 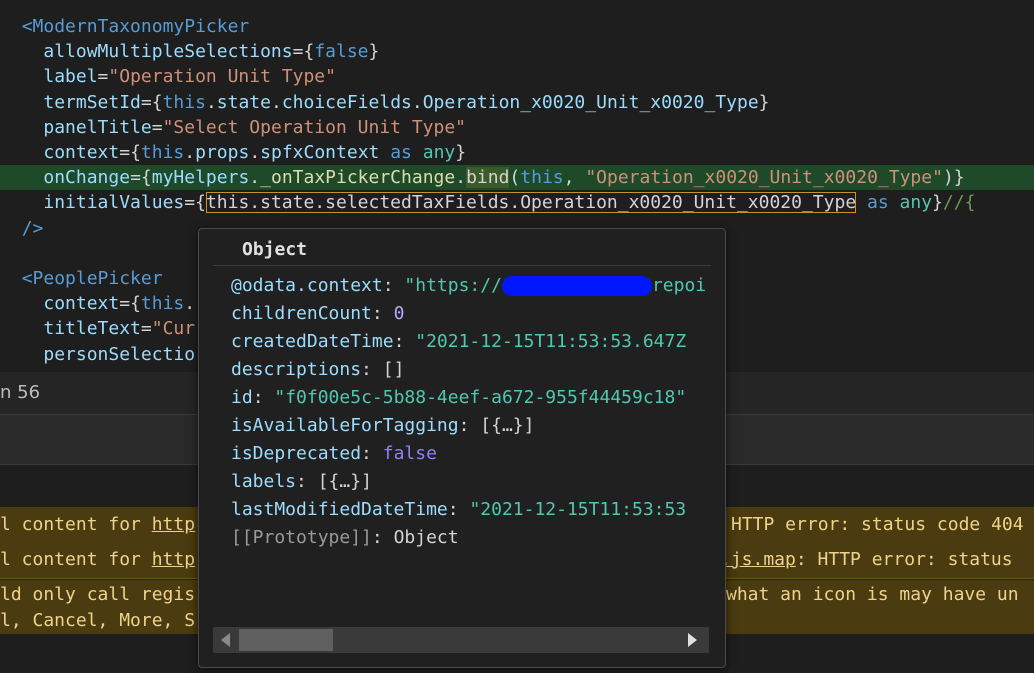 I want to click on property-value: [{…}], so click(x=344, y=481).